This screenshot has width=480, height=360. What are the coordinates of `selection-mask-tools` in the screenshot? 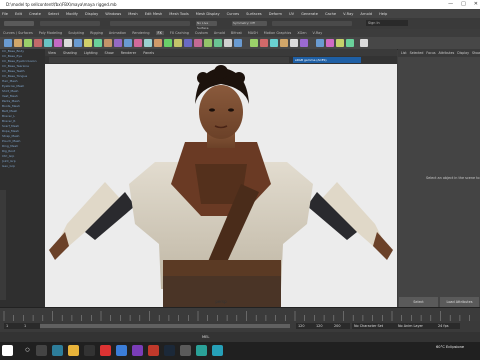 It's located at (150, 23).